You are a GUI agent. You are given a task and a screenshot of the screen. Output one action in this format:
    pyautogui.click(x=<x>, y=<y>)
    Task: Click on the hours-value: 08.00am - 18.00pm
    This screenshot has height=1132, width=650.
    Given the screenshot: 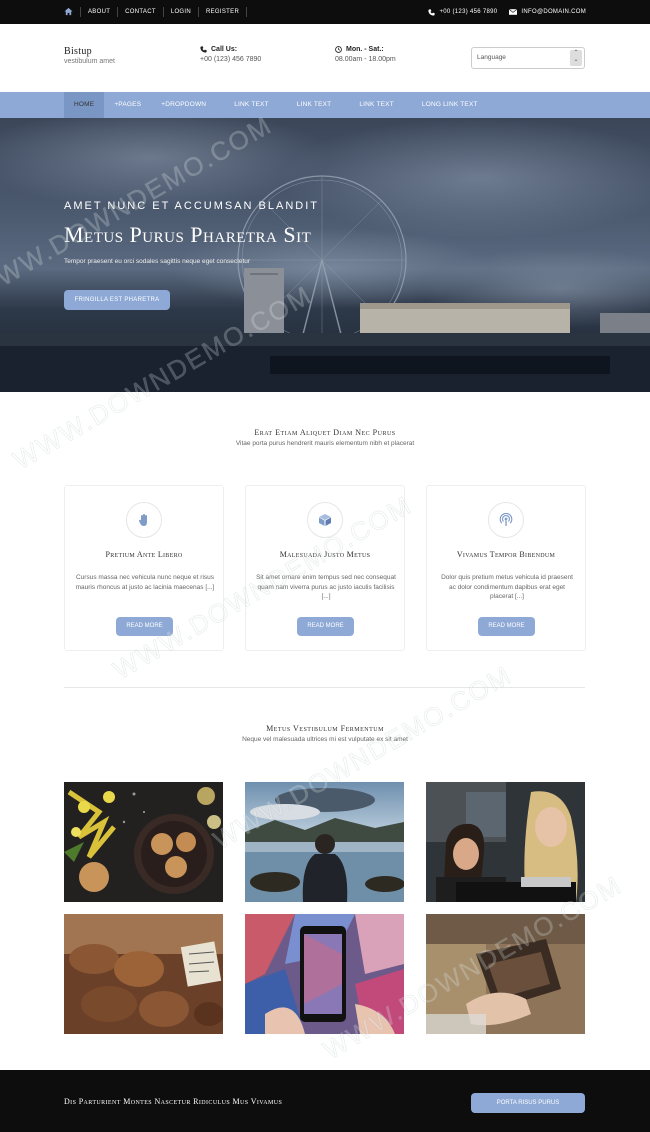 What is the action you would take?
    pyautogui.click(x=365, y=59)
    